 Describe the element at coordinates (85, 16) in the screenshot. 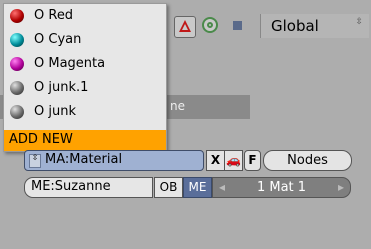

I see `menu-item-red: O Red` at that location.